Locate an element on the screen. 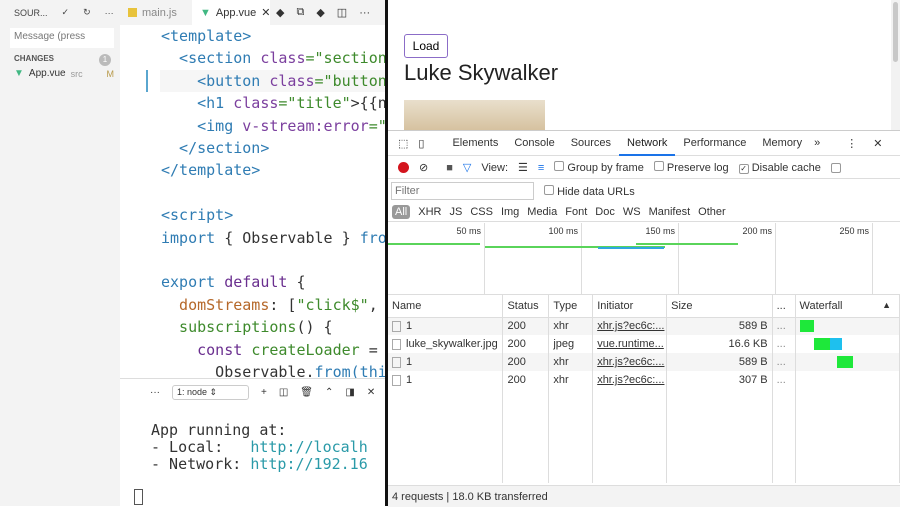 The height and width of the screenshot is (507, 900). devtools-tab-network: Network is located at coordinates (647, 143).